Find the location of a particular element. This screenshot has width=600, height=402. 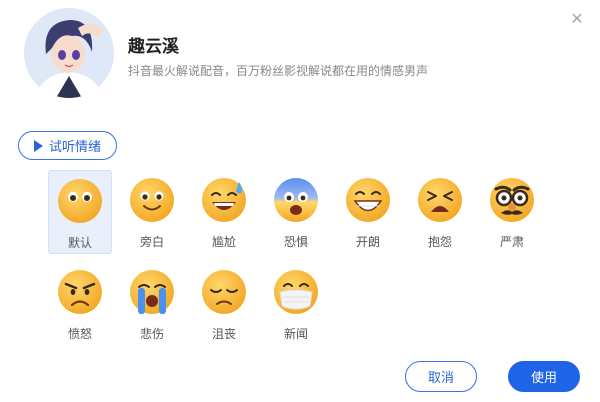

preview-button-label: 试听情绪 is located at coordinates (74, 147).